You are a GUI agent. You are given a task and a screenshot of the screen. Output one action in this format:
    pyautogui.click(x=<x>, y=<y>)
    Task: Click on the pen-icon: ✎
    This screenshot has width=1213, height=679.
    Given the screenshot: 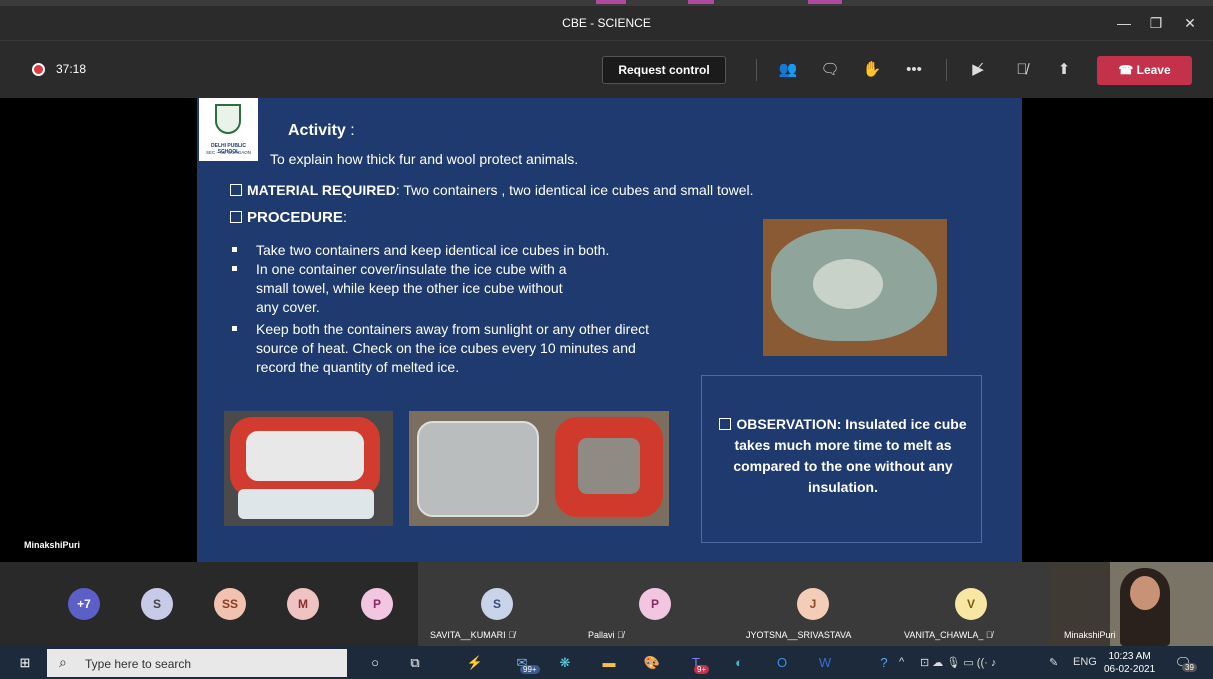 What is the action you would take?
    pyautogui.click(x=1053, y=662)
    